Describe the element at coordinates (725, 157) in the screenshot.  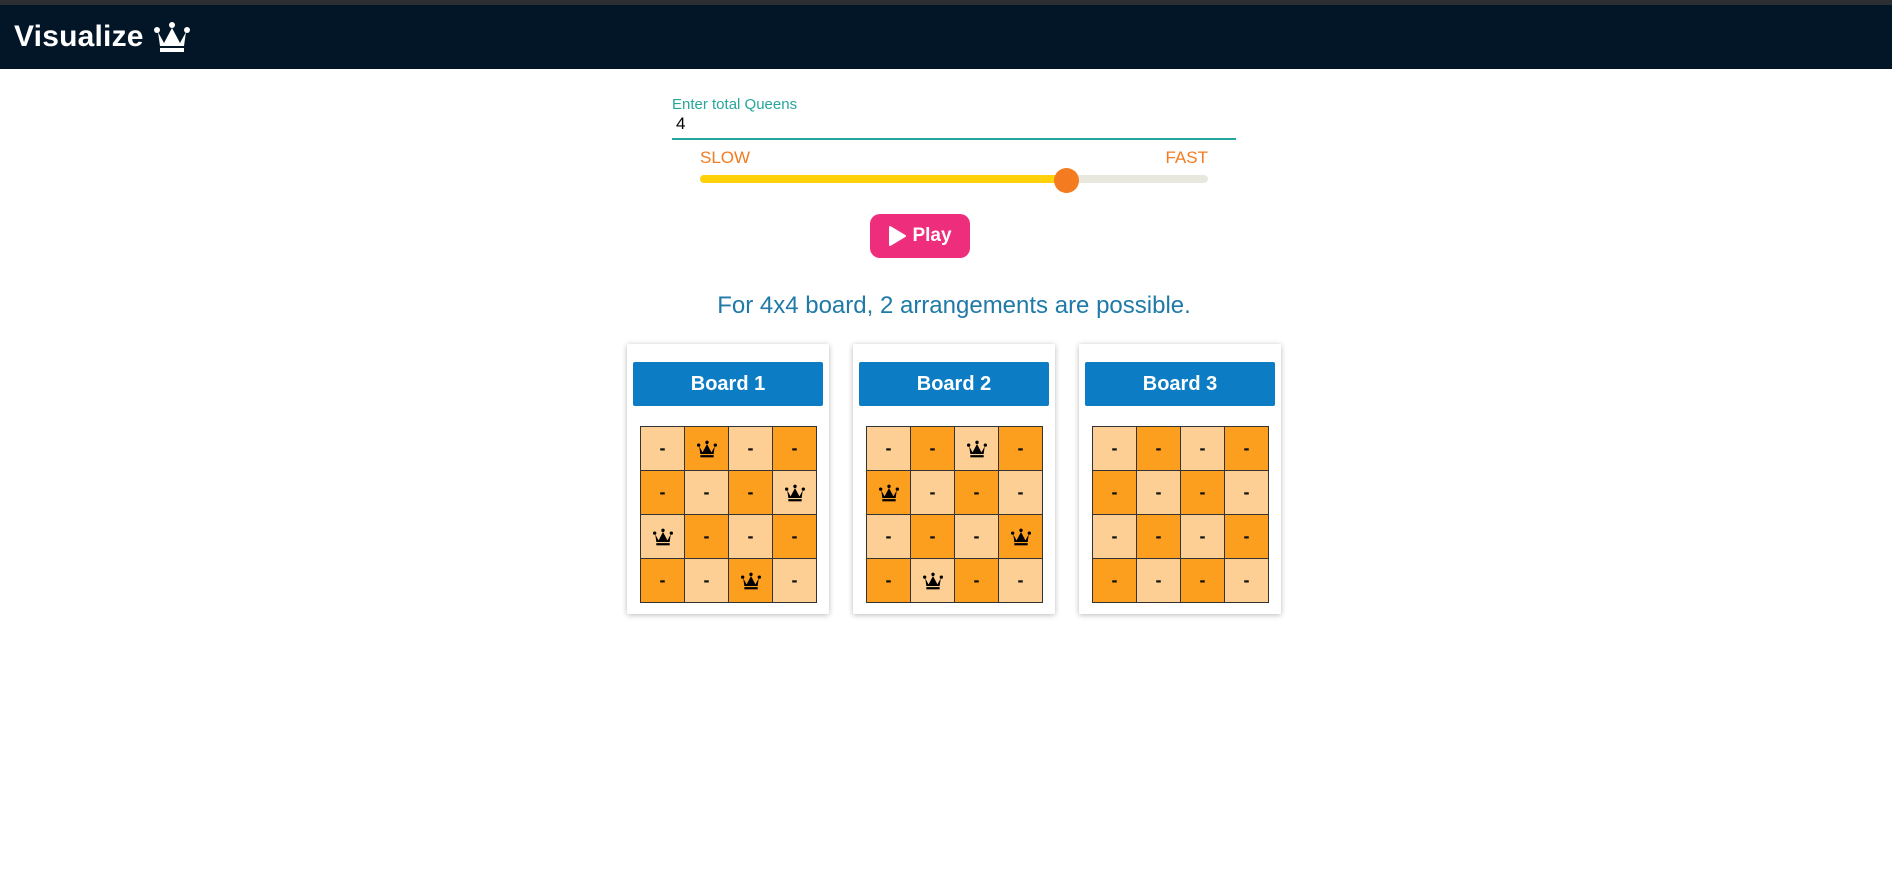
I see `speed-slow-label: SLOW` at that location.